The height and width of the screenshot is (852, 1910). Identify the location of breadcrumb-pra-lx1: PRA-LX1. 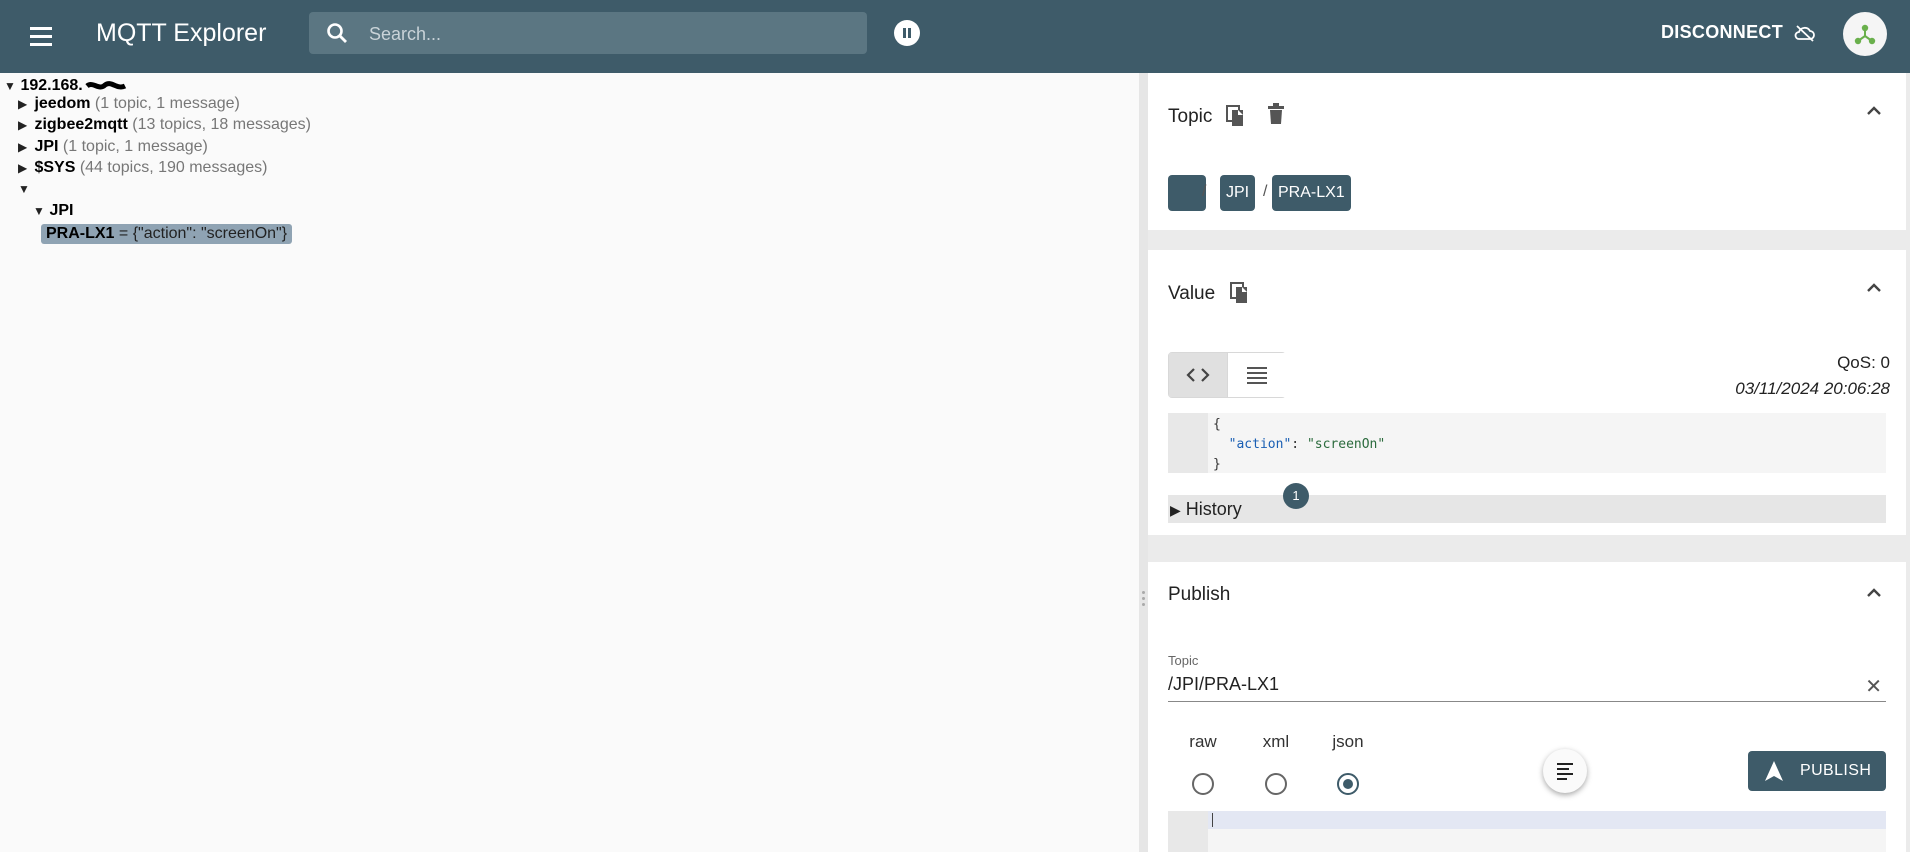
(1311, 193).